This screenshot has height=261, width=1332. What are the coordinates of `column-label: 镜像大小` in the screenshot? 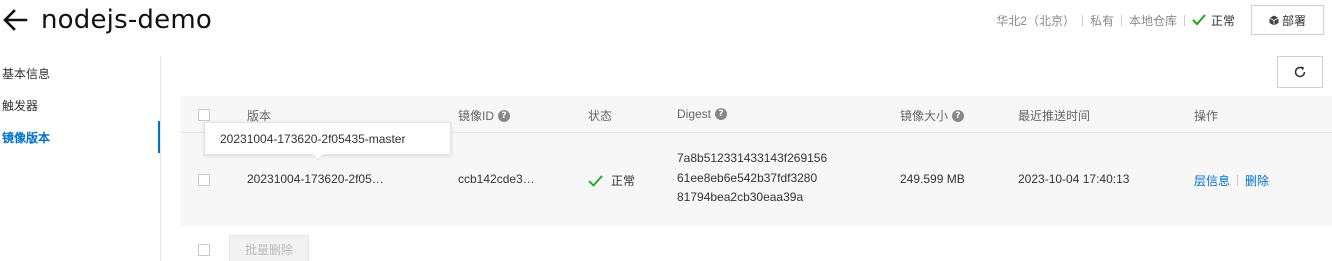 It's located at (924, 116).